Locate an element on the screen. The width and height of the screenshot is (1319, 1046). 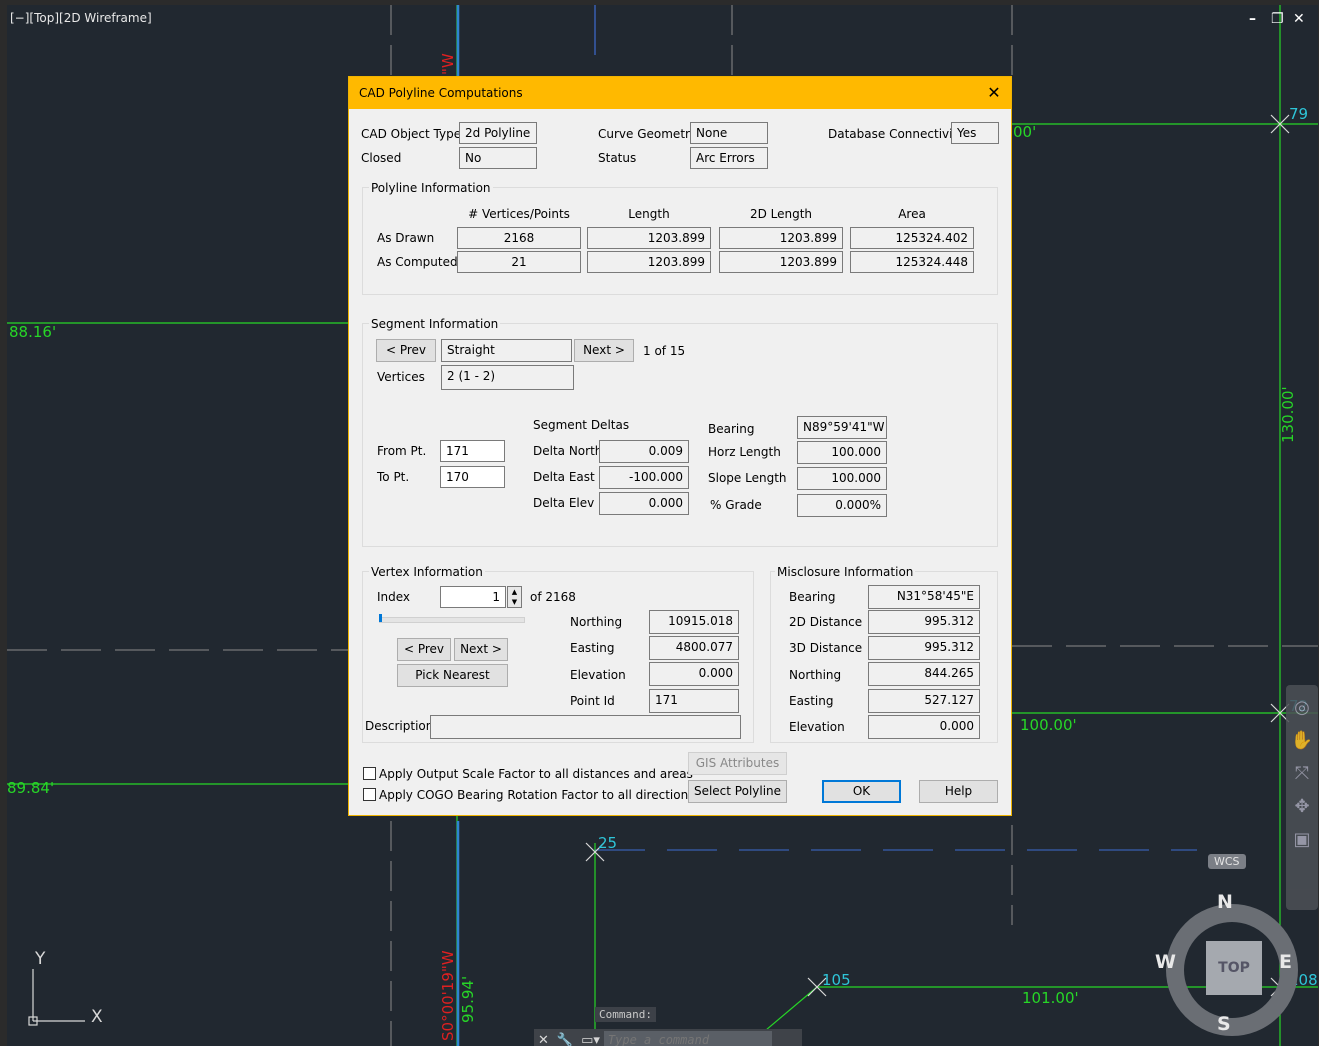
point-number: 79 is located at coordinates (1299, 114).